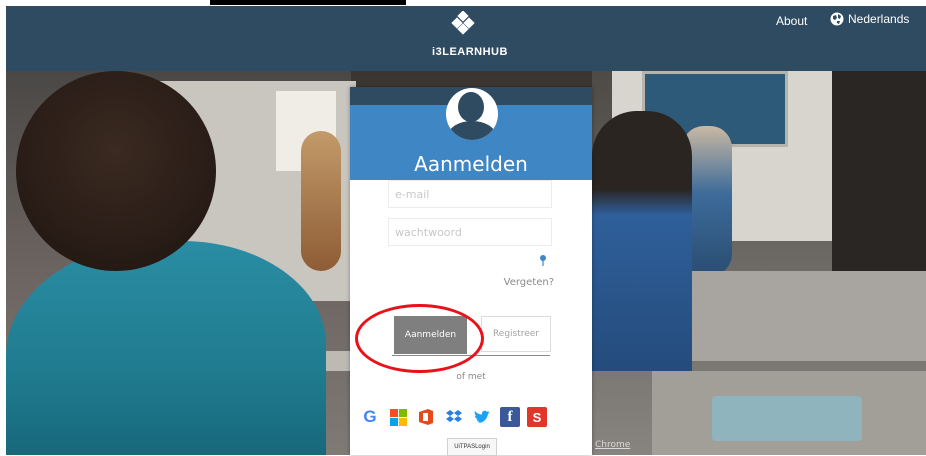 The image size is (926, 456). I want to click on brand-name: i3LEARNHUB, so click(470, 52).